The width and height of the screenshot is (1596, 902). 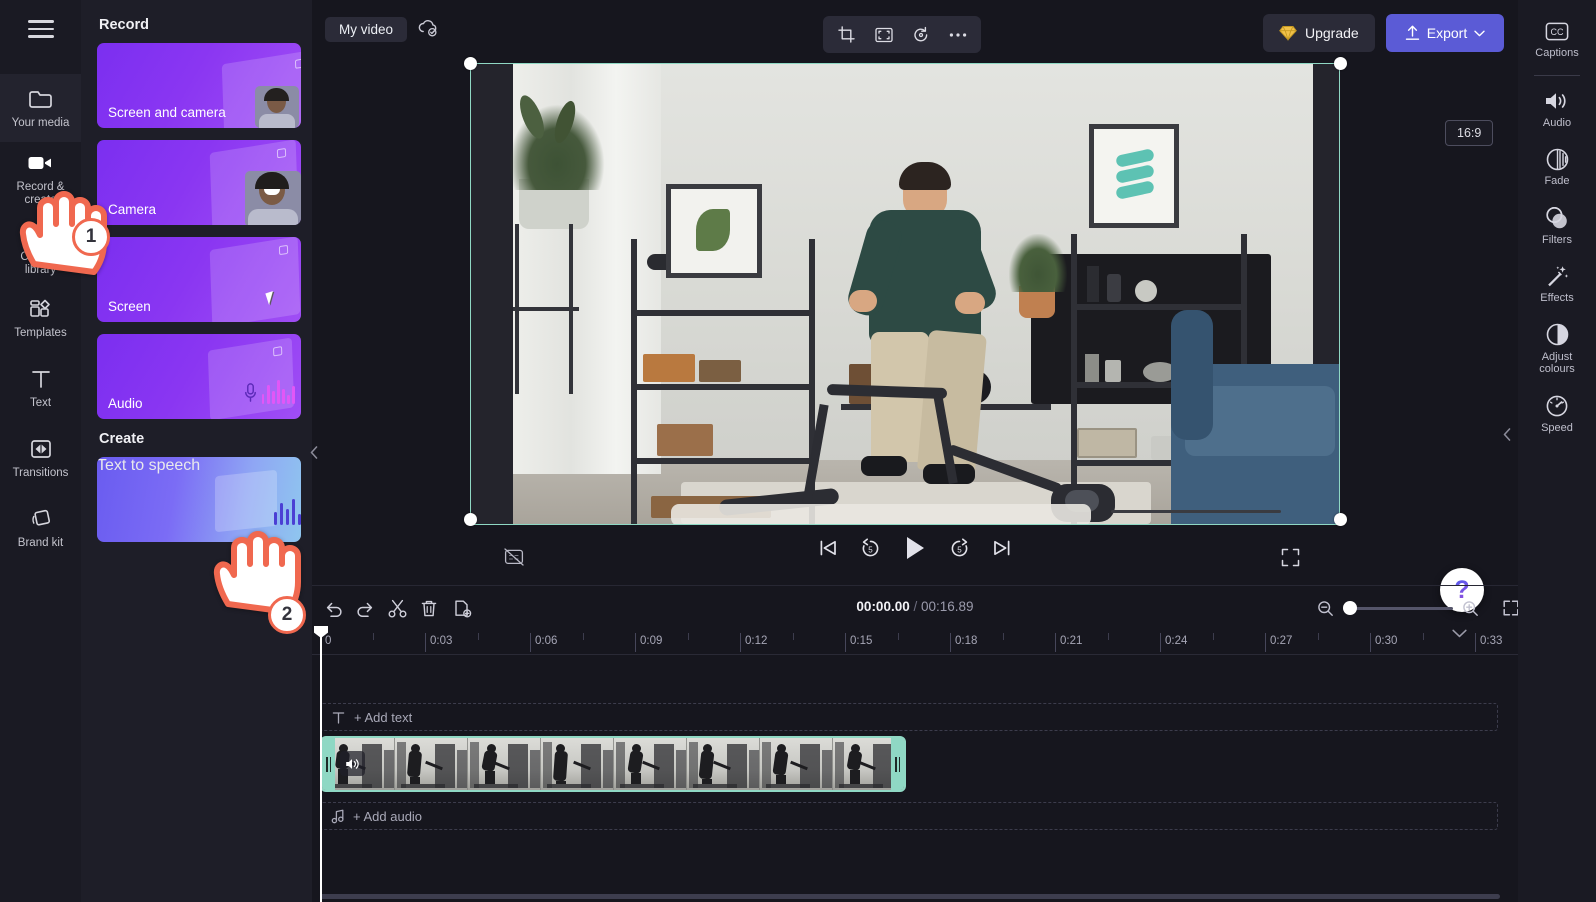 What do you see at coordinates (1340, 63) in the screenshot?
I see `resize-handle-top-right` at bounding box center [1340, 63].